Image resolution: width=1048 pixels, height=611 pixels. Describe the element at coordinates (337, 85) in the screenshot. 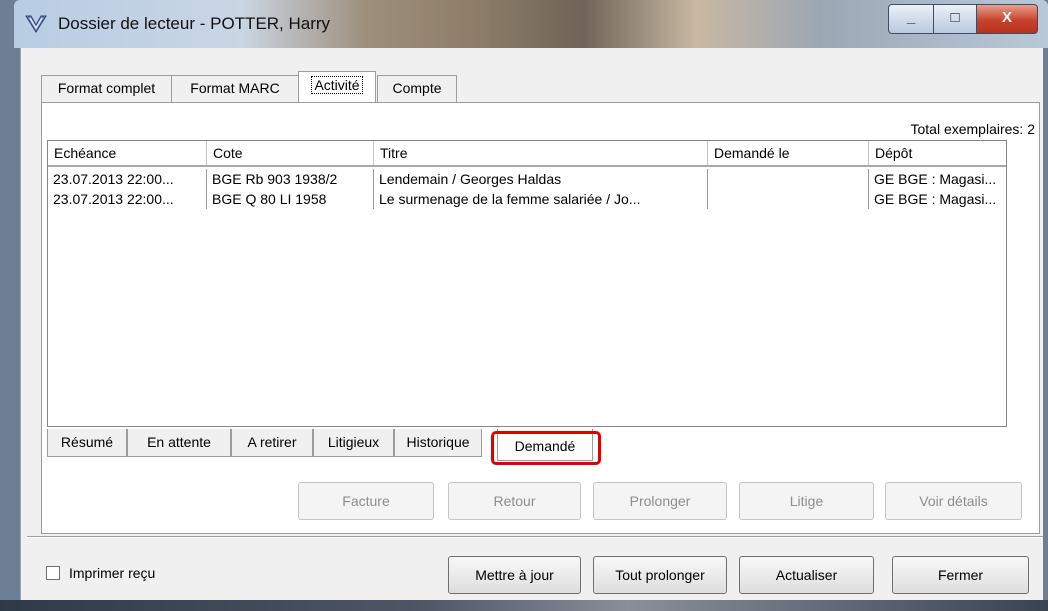

I see `tab-label: Activité` at that location.